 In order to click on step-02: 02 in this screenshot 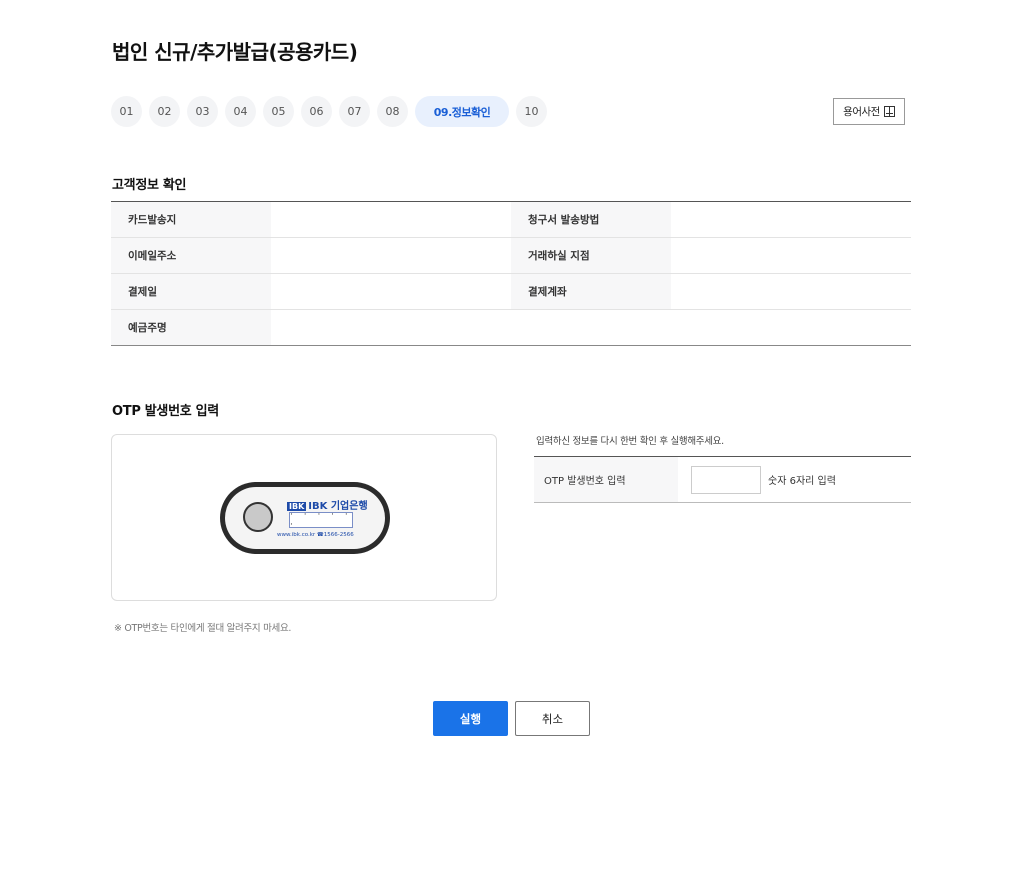, I will do `click(164, 111)`.